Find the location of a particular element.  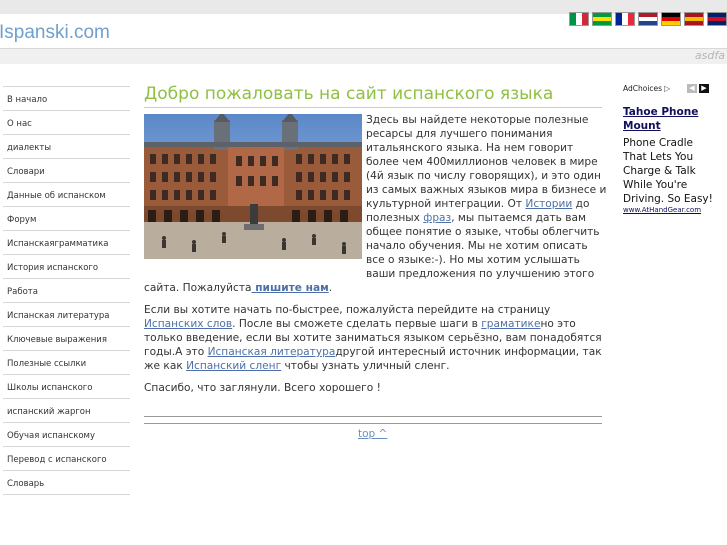

slang-link: Испанский сленг is located at coordinates (233, 366).